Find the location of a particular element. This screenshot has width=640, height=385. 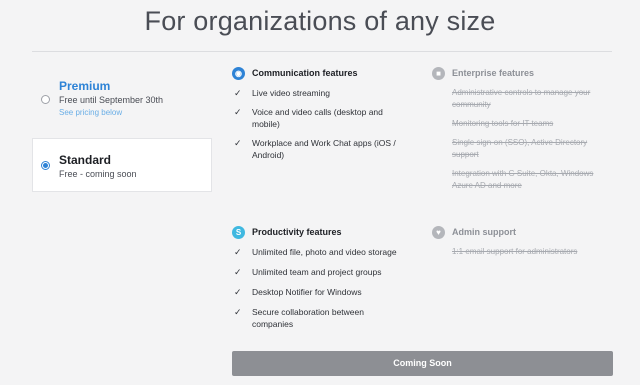

list-item: ✓ Unlimited file, photo and video storage is located at coordinates (315, 252).